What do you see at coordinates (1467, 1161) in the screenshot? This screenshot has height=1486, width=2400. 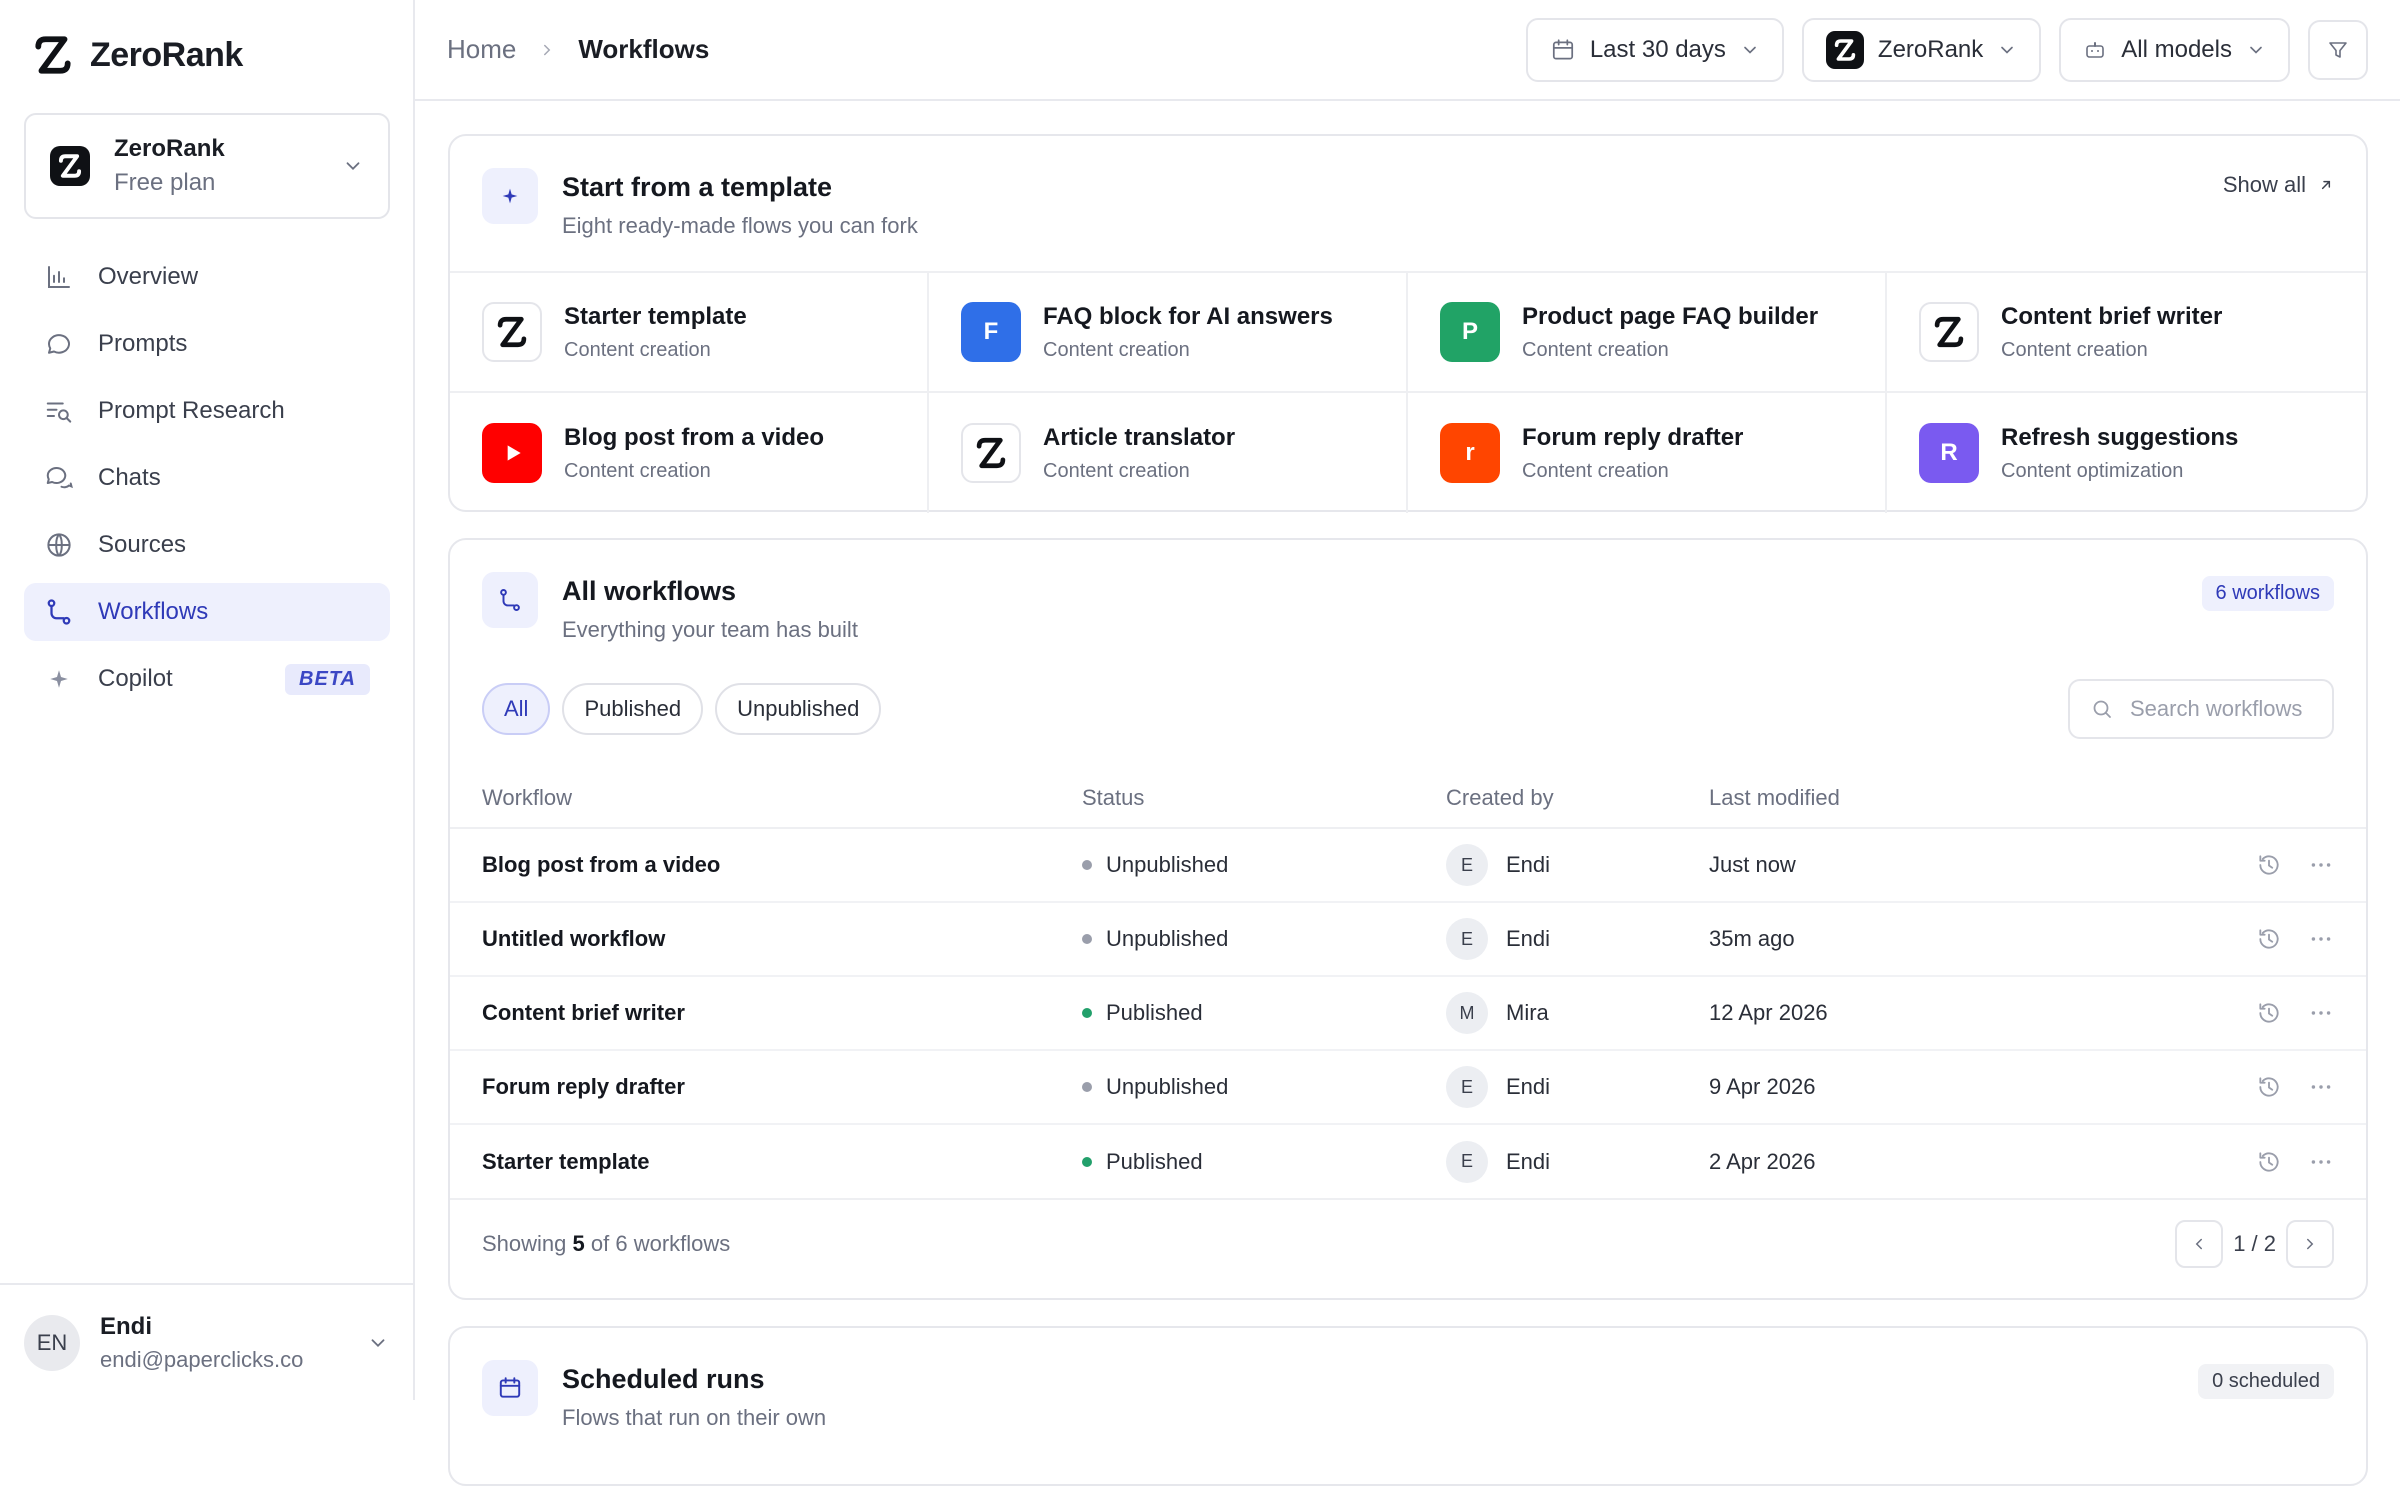 I see `avatar: E` at bounding box center [1467, 1161].